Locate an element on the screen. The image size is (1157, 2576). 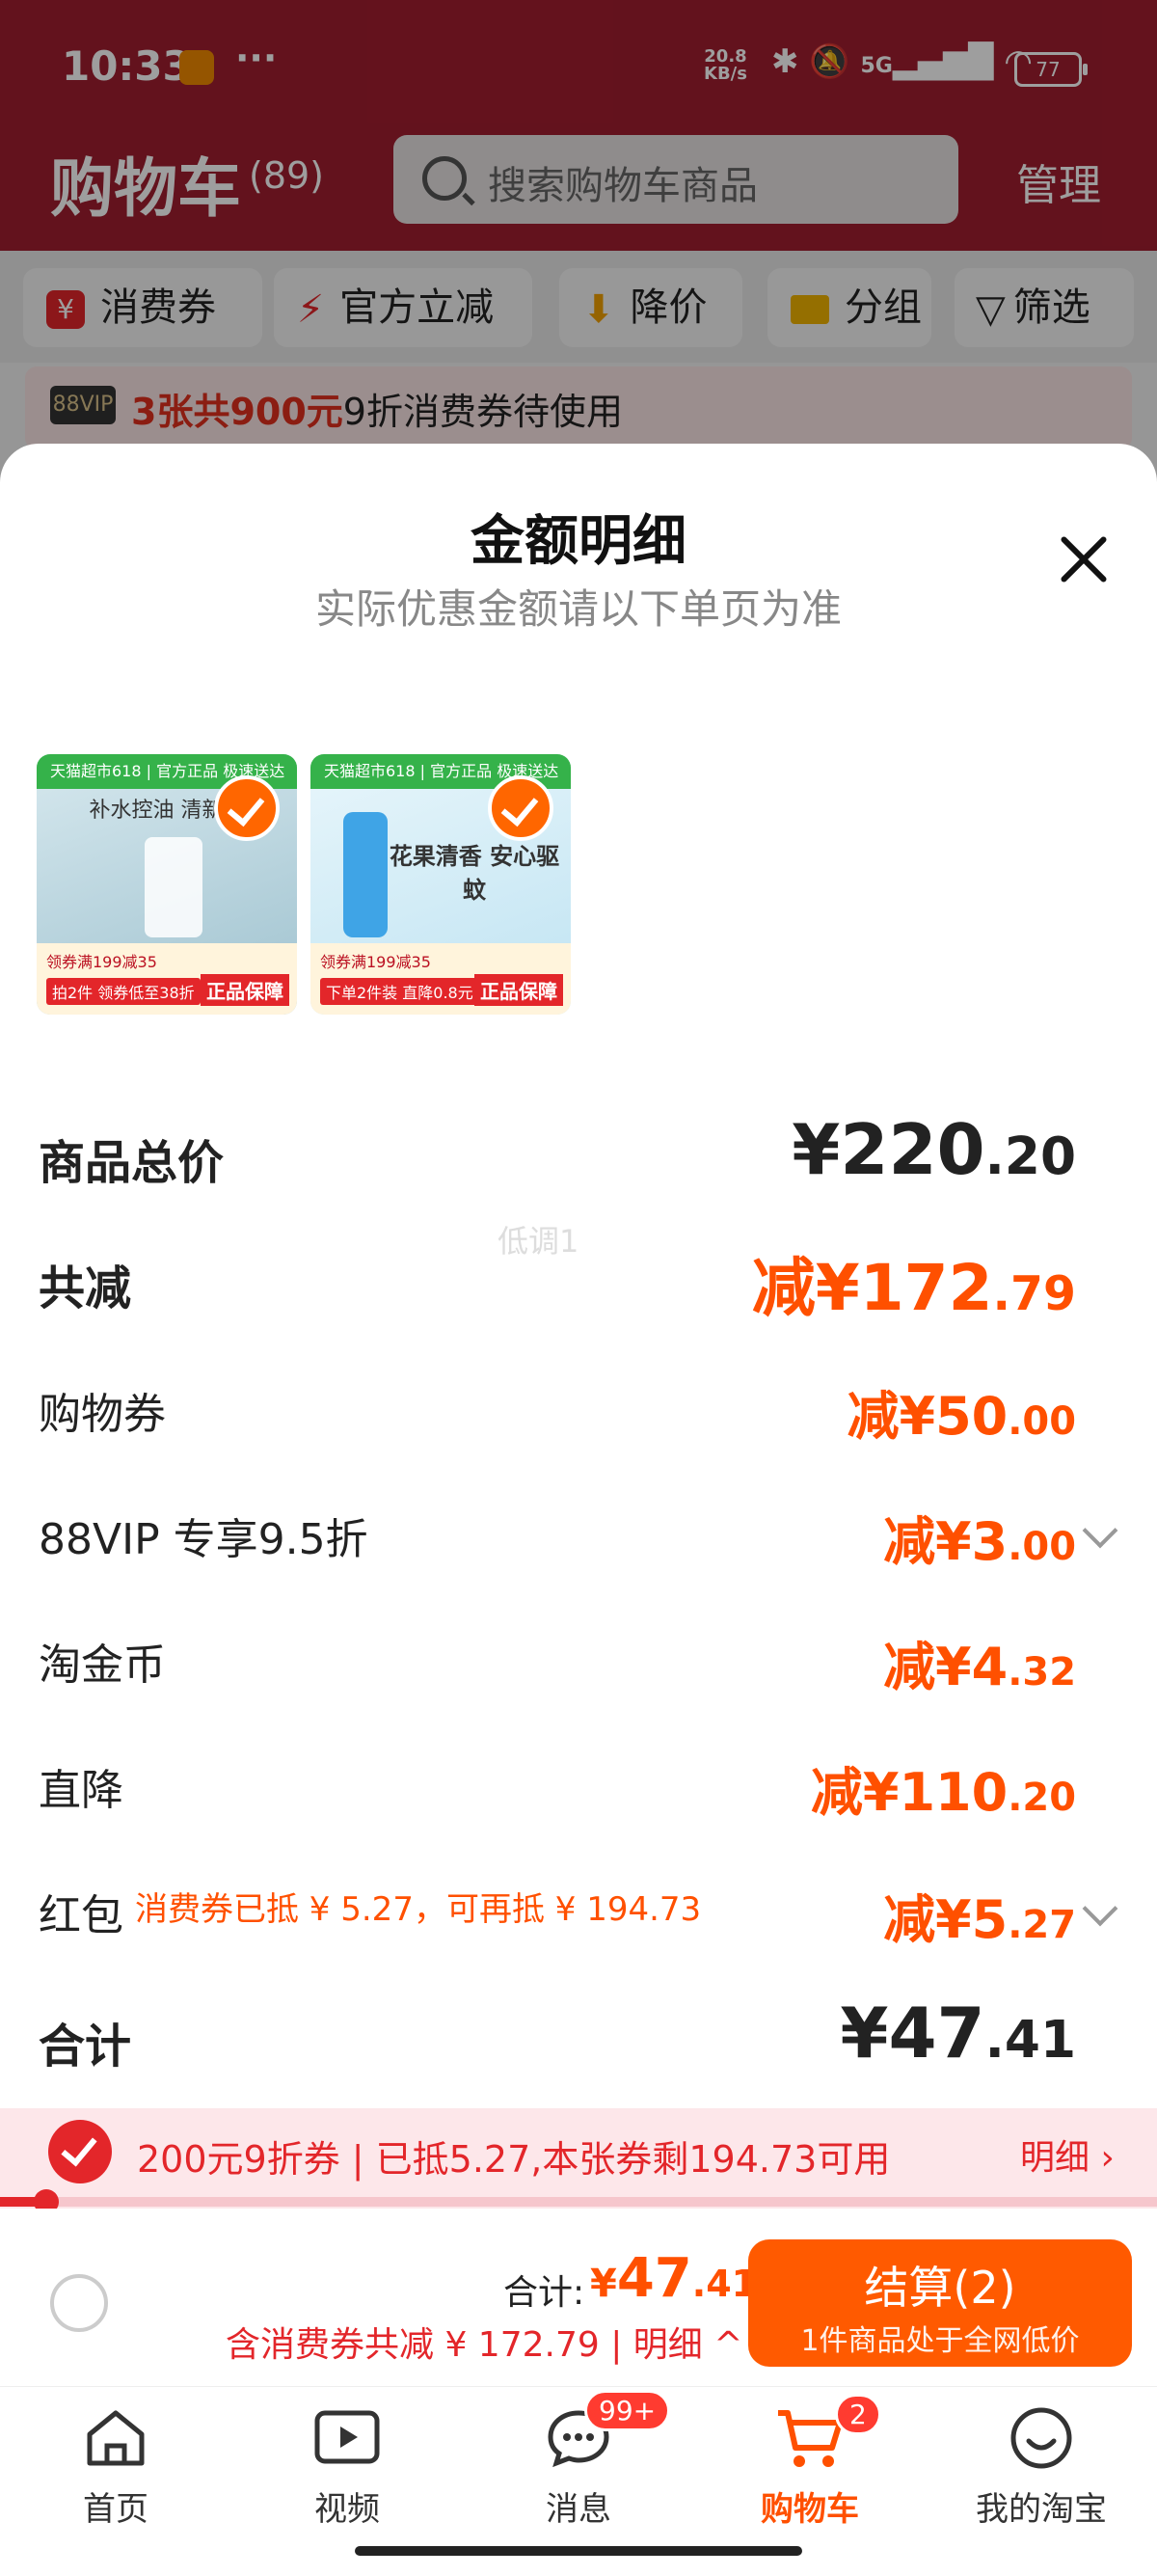
product-promo: 领券满199减35 下单2件装 直降0.8元 正品保障 is located at coordinates (440, 979).